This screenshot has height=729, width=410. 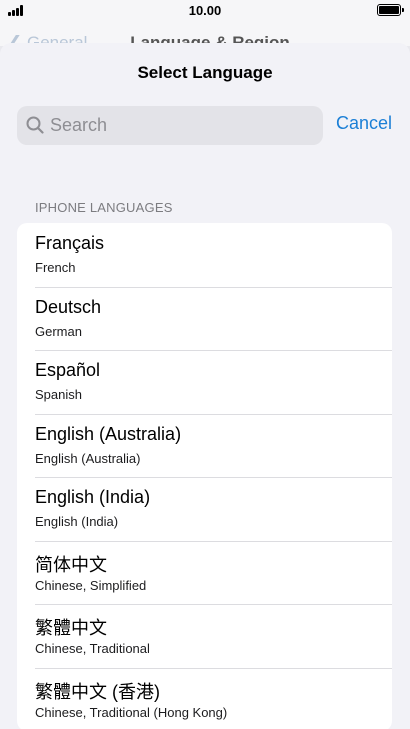 I want to click on language-subtitle: Chinese, Simplified, so click(x=91, y=585).